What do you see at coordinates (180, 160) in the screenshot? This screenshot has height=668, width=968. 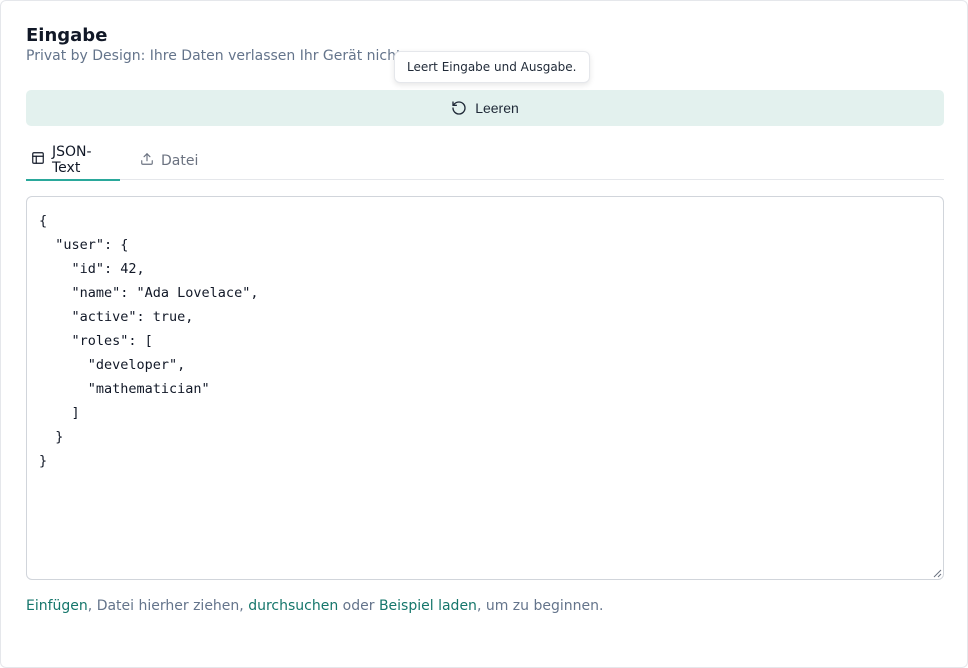 I see `tab-file-label: Datei` at bounding box center [180, 160].